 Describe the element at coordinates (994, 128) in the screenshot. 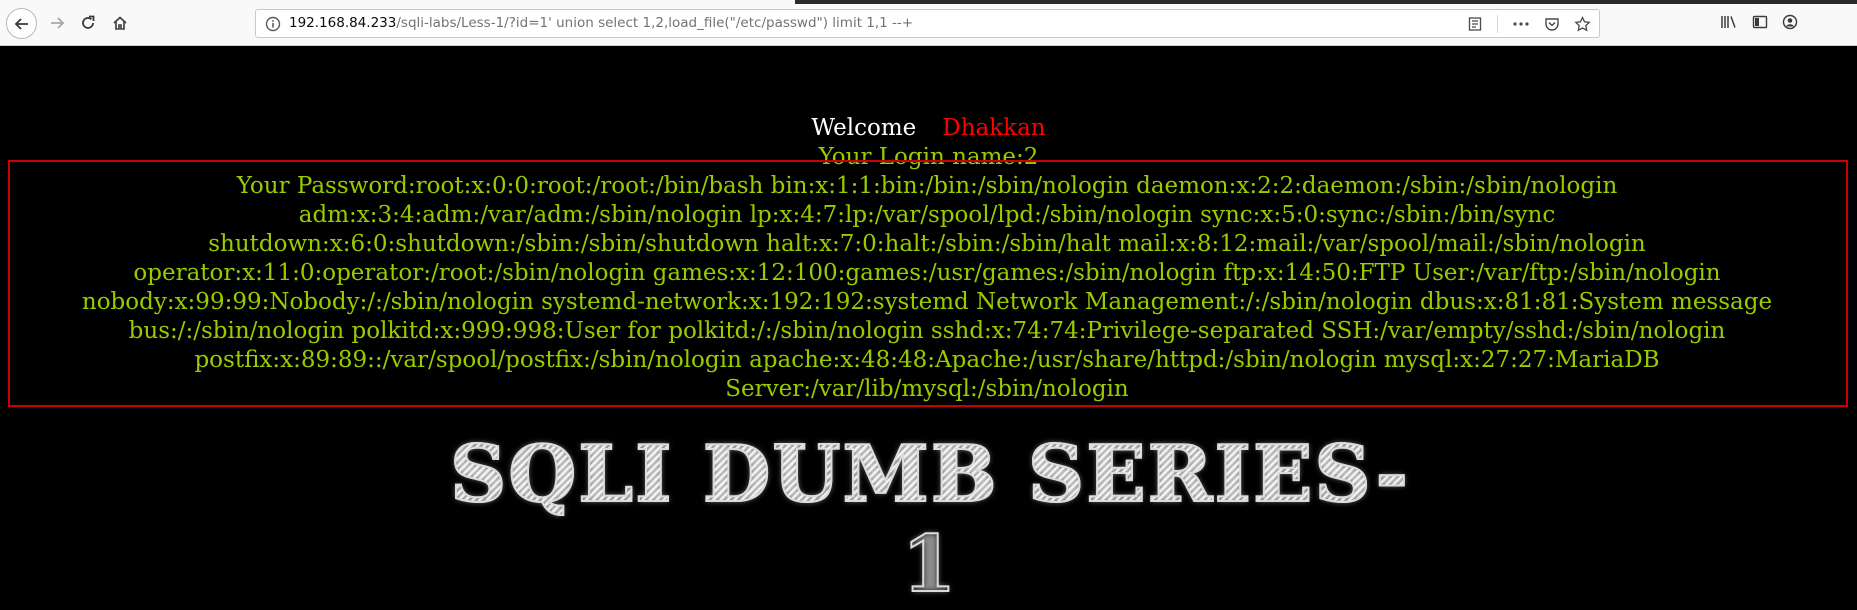

I see `welcome-username: Dhakkan` at that location.